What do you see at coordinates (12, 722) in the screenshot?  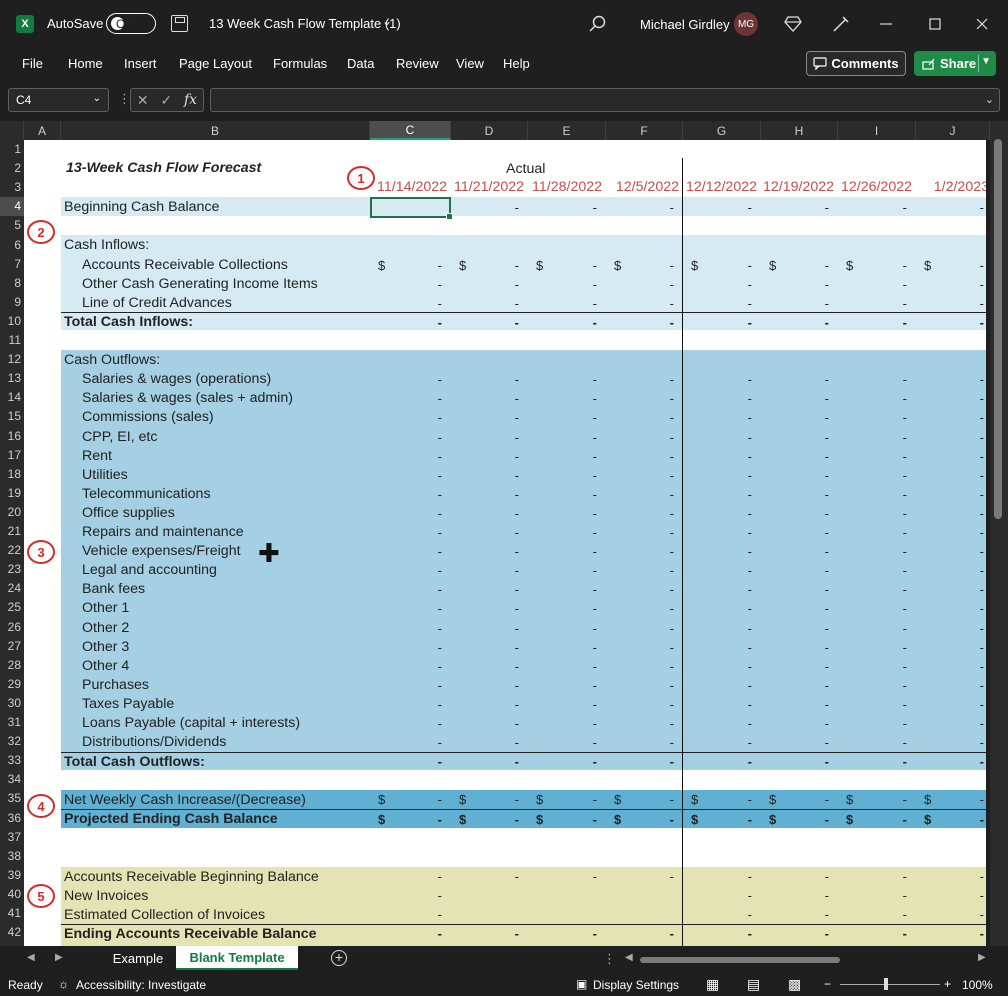 I see `row-header: 31` at bounding box center [12, 722].